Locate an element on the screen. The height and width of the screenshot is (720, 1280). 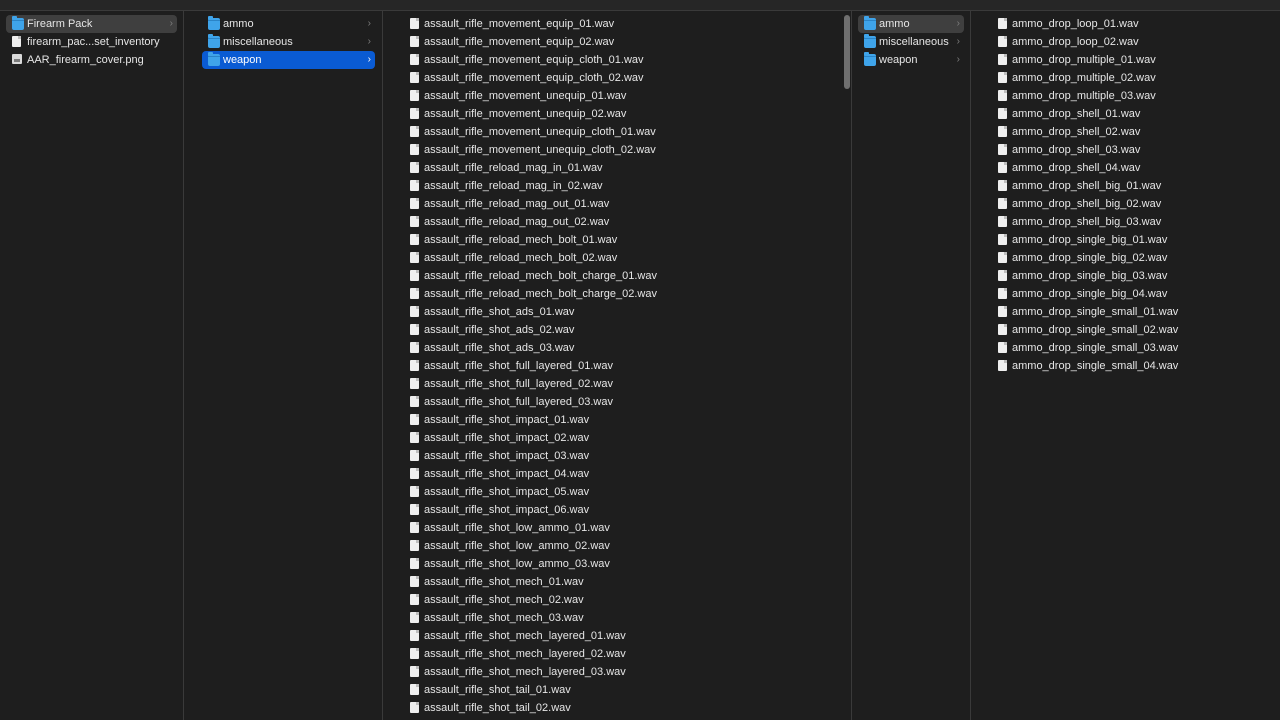
file-item: assault_rifle_shot_mech_02.wav is located at coordinates (622, 600).